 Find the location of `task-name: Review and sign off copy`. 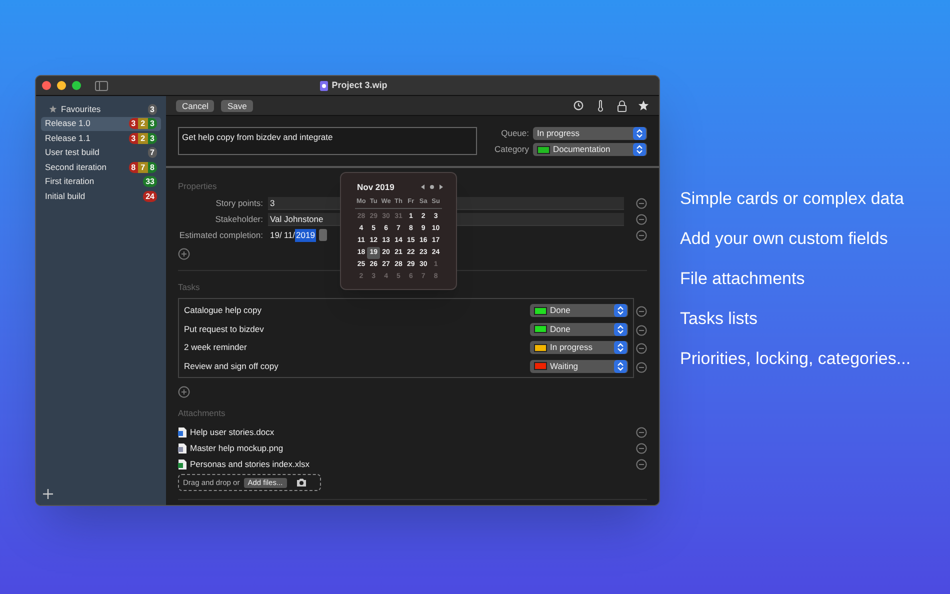

task-name: Review and sign off copy is located at coordinates (232, 366).